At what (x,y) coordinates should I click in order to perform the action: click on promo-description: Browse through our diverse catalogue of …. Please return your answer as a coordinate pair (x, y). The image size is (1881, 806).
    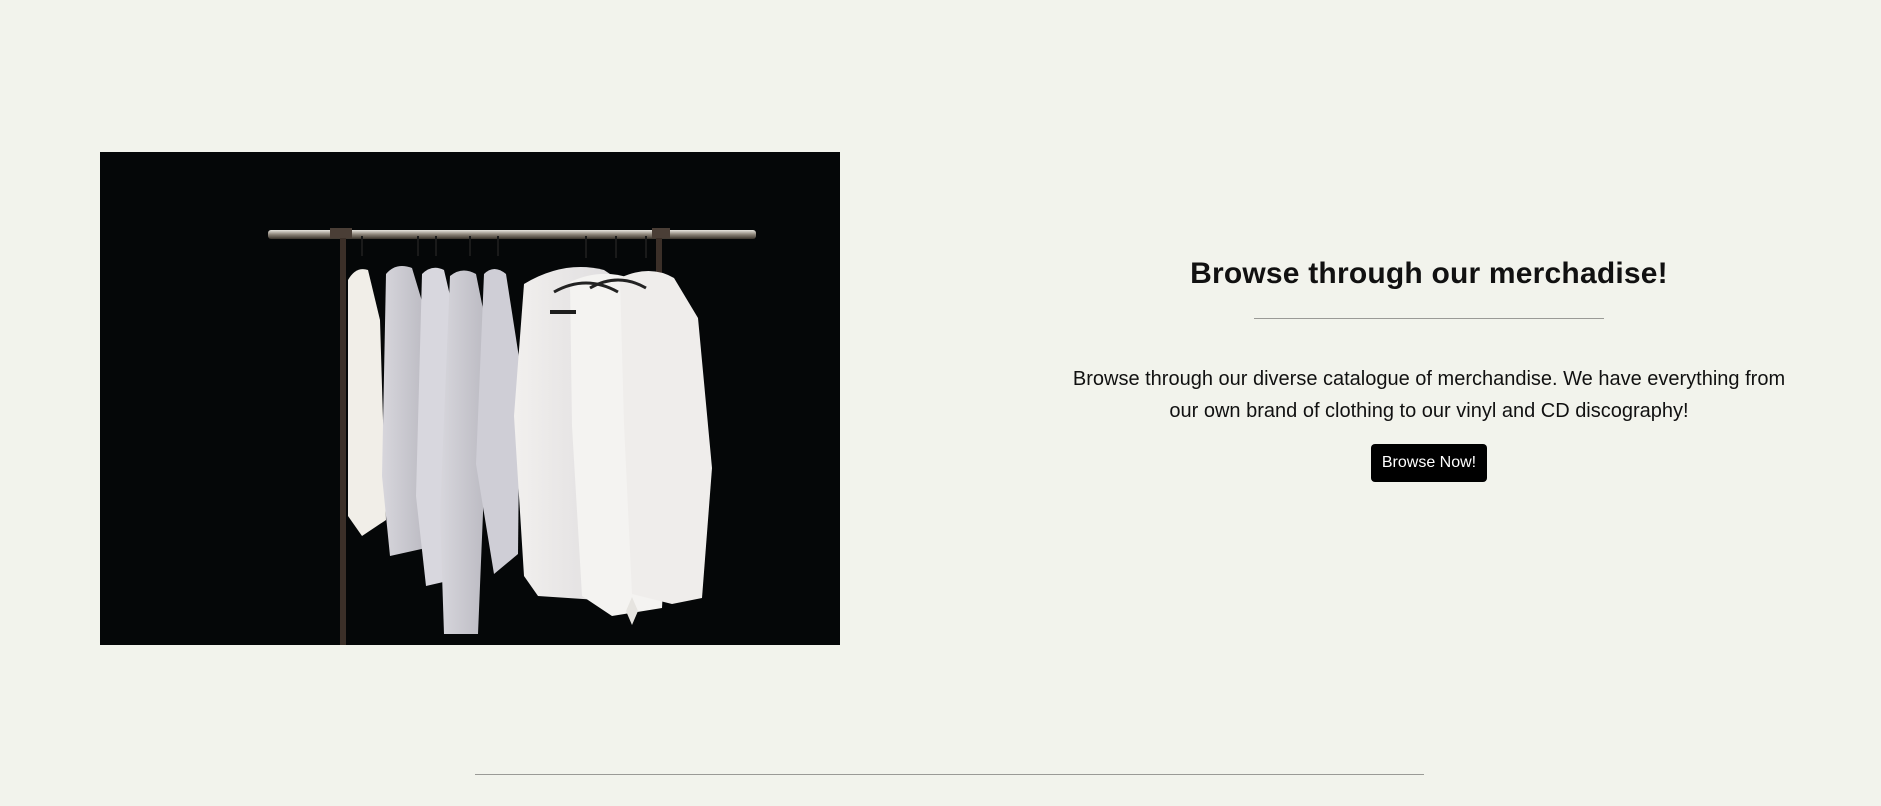
    Looking at the image, I should click on (1429, 395).